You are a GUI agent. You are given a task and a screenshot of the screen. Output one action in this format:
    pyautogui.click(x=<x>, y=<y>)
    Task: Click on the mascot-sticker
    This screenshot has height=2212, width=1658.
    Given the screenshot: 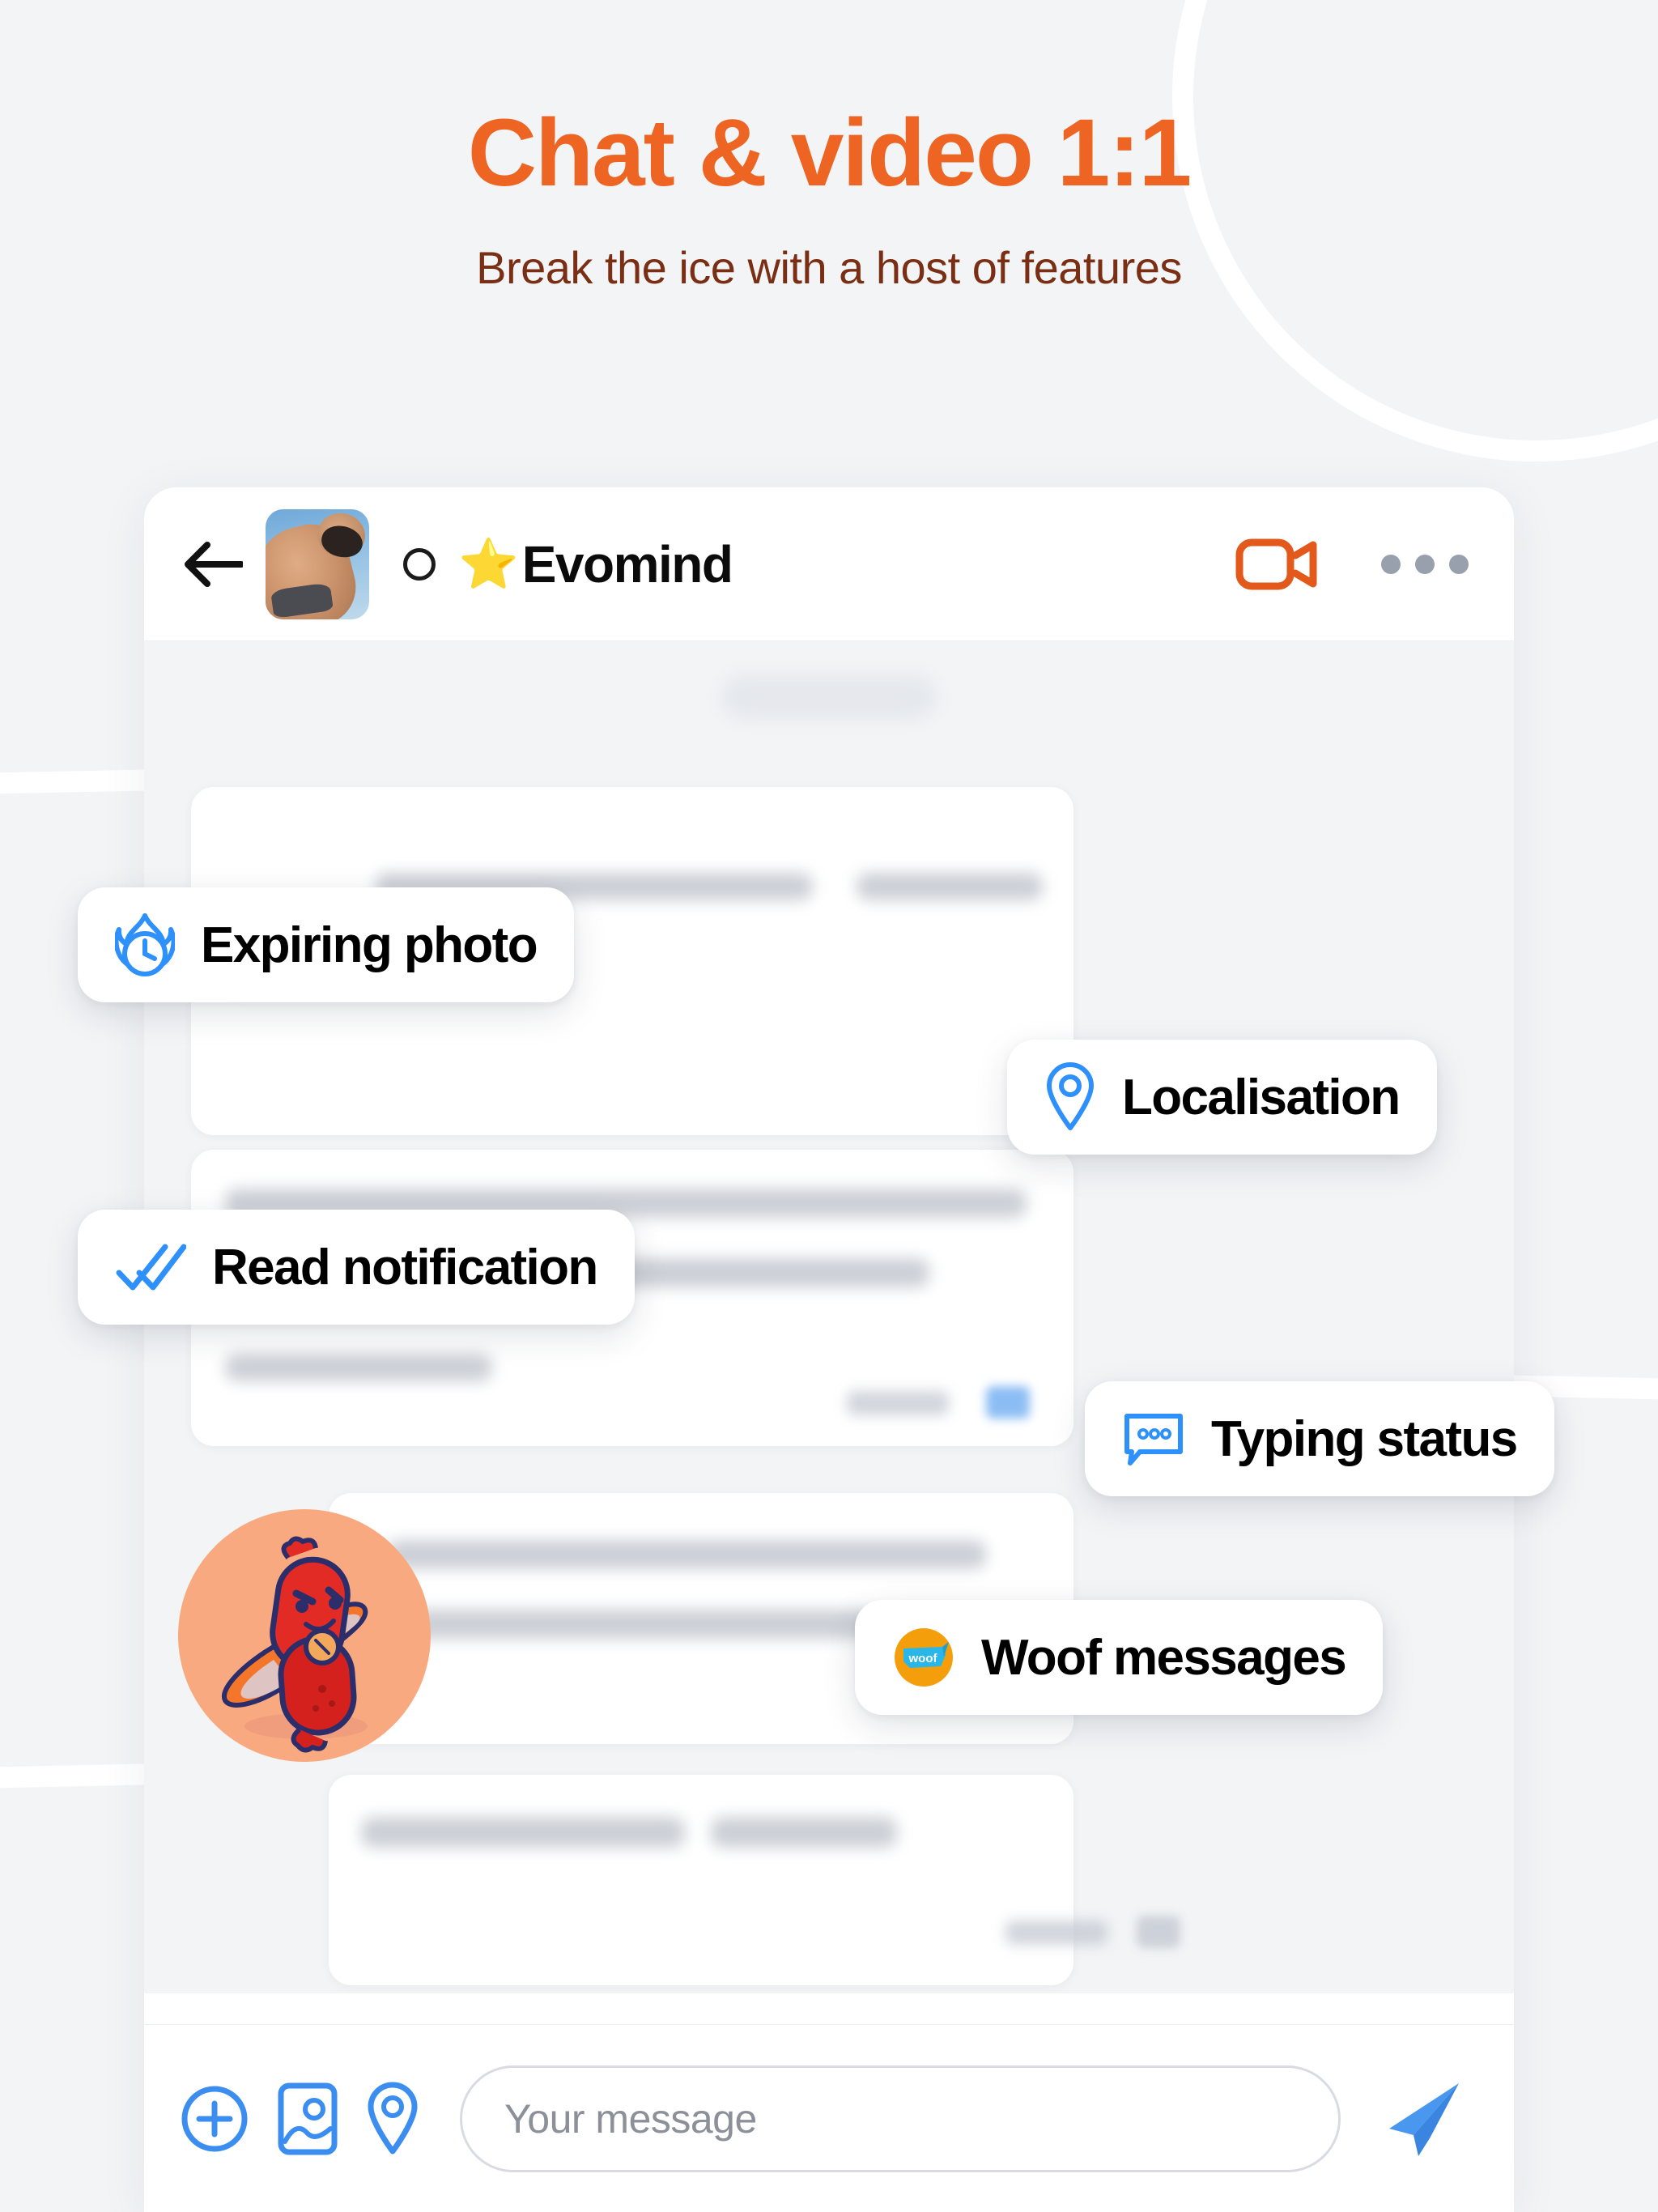 What is the action you would take?
    pyautogui.click(x=304, y=1636)
    